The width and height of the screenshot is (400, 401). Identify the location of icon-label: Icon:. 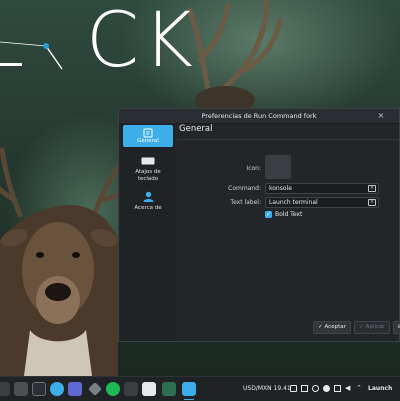
(253, 168).